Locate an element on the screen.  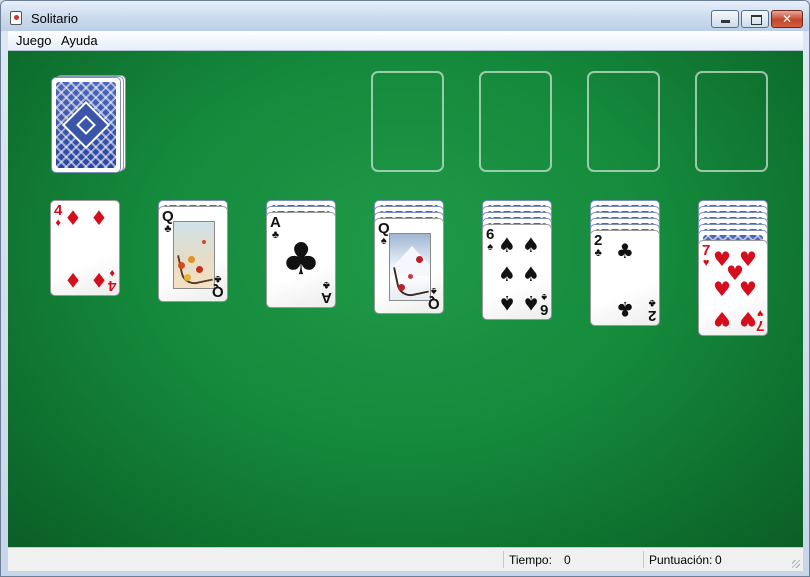
autumn-tree-artwork is located at coordinates (194, 255).